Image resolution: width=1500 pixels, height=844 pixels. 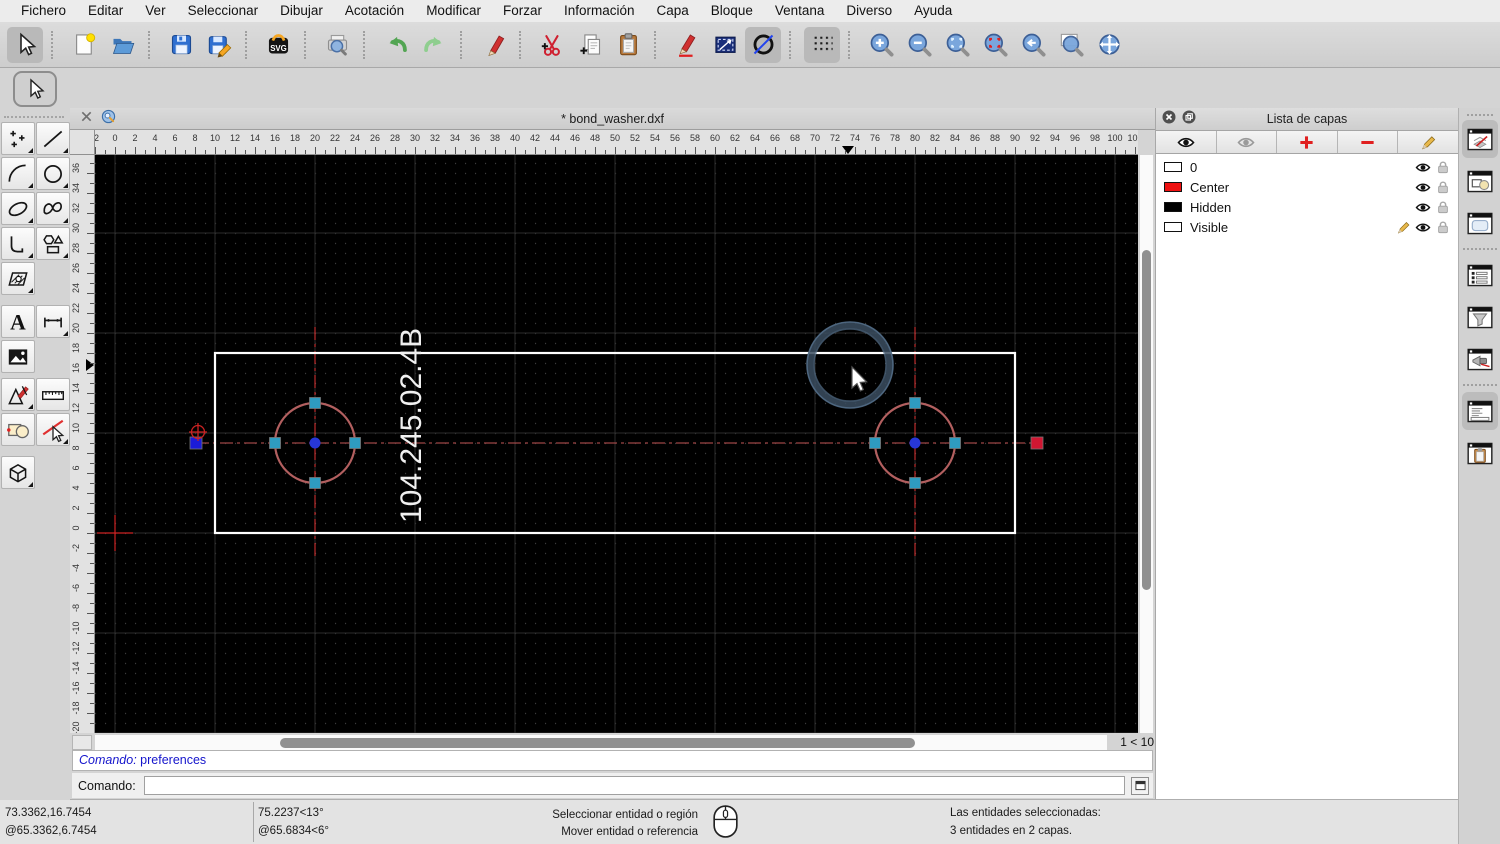 What do you see at coordinates (1186, 142) in the screenshot?
I see `show-all-layers-button` at bounding box center [1186, 142].